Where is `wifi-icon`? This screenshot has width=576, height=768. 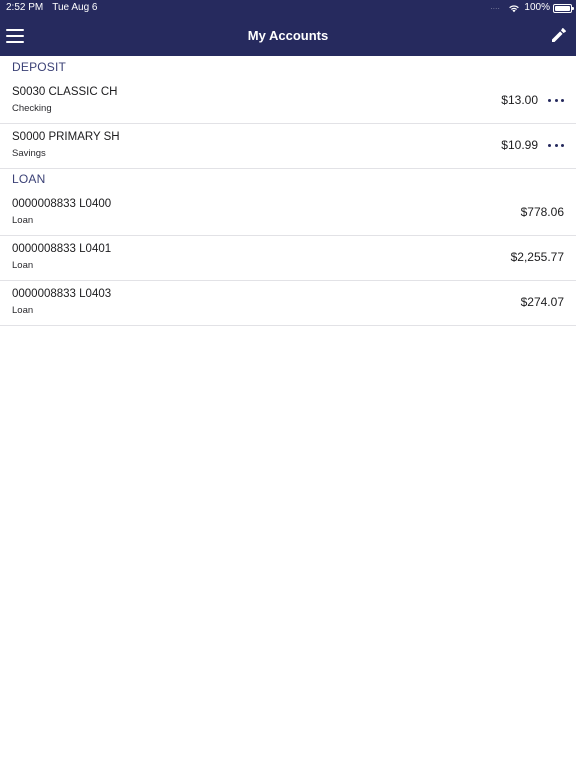 wifi-icon is located at coordinates (514, 9).